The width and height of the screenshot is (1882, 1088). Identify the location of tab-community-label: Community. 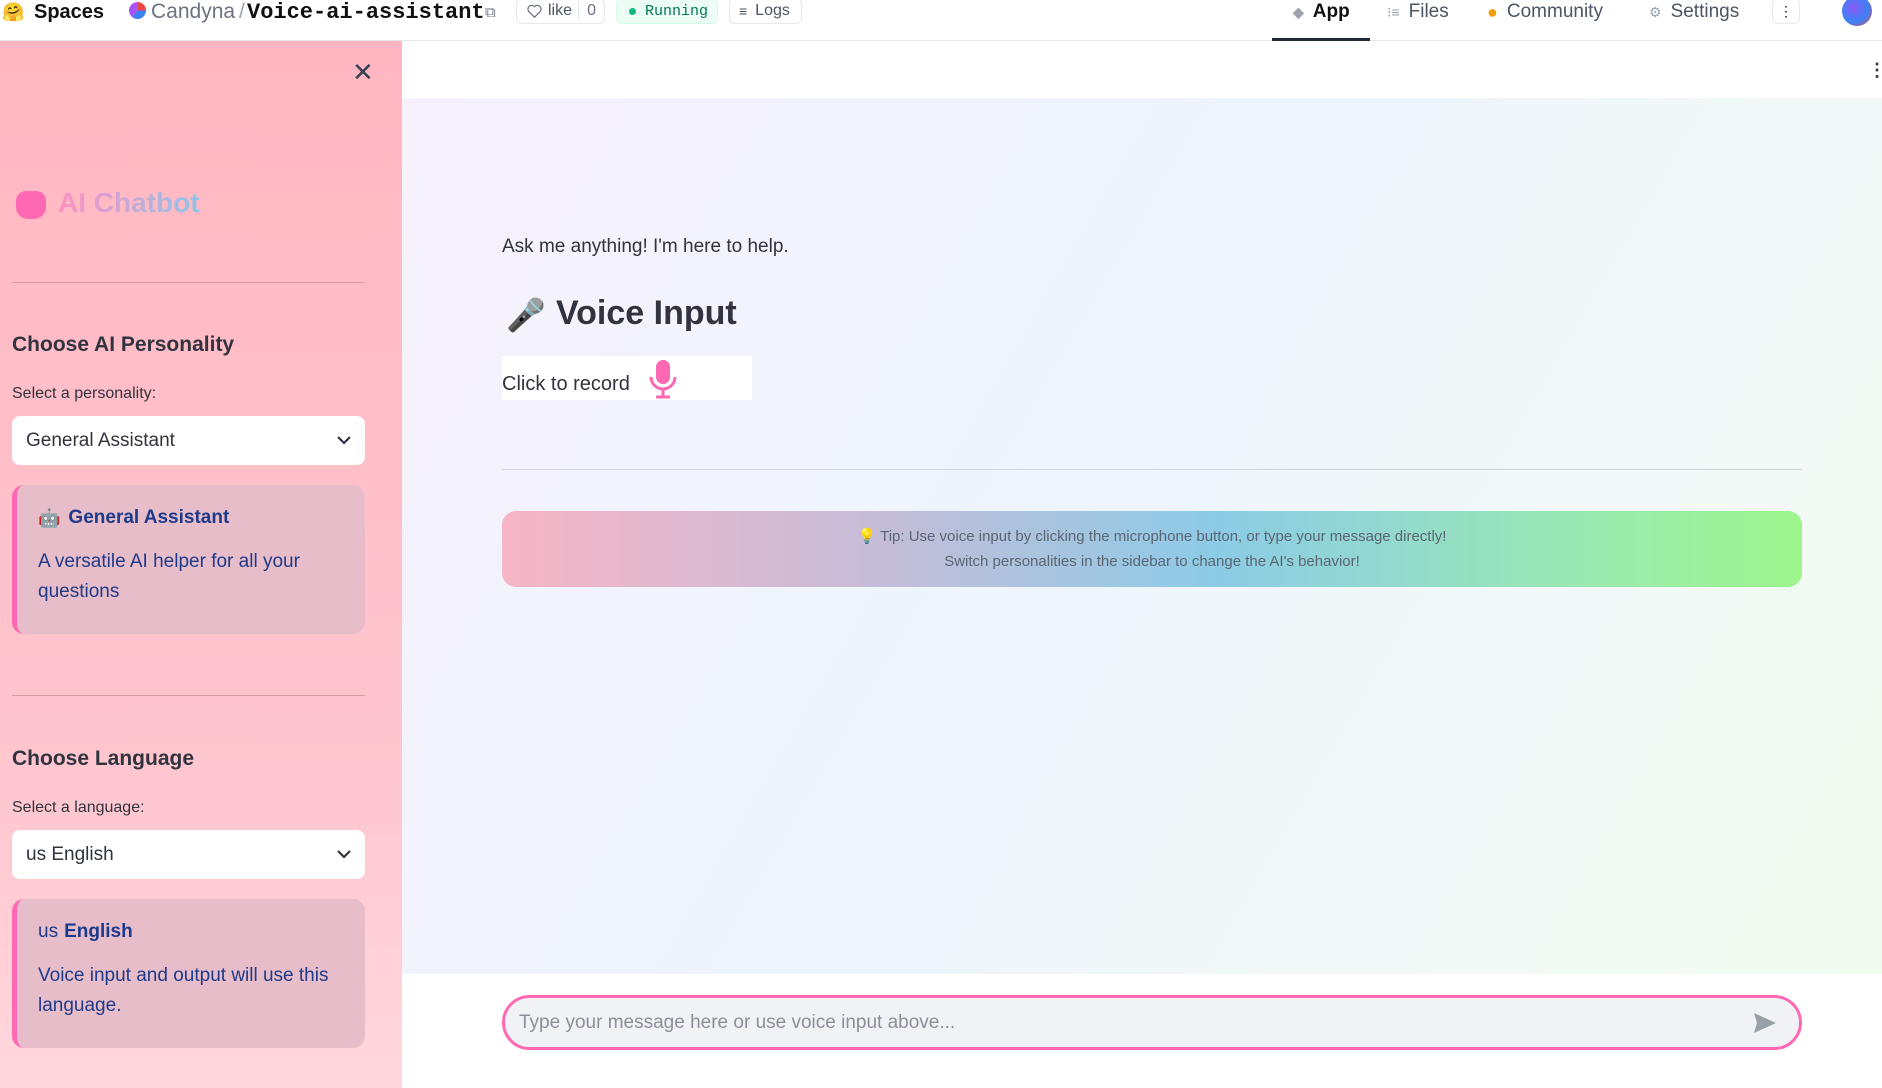
(1554, 11).